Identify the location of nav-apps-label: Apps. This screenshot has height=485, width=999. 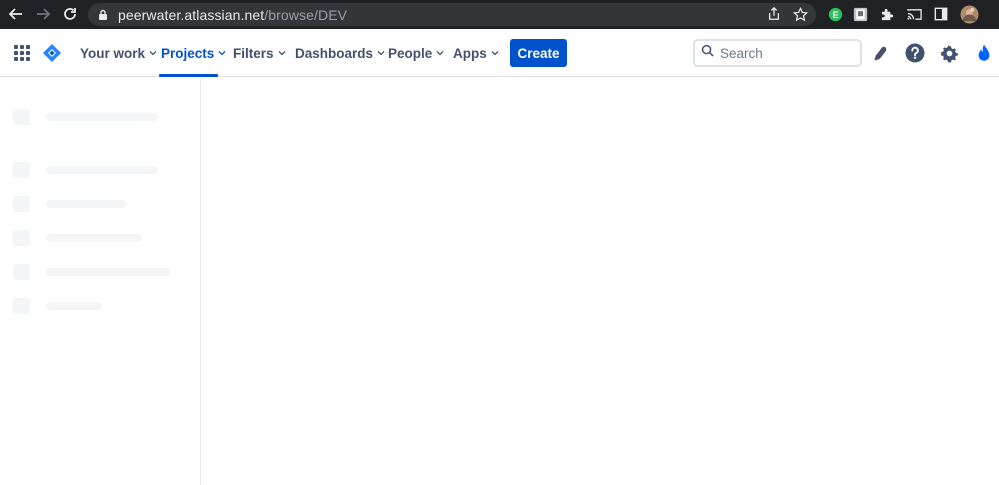
(470, 53).